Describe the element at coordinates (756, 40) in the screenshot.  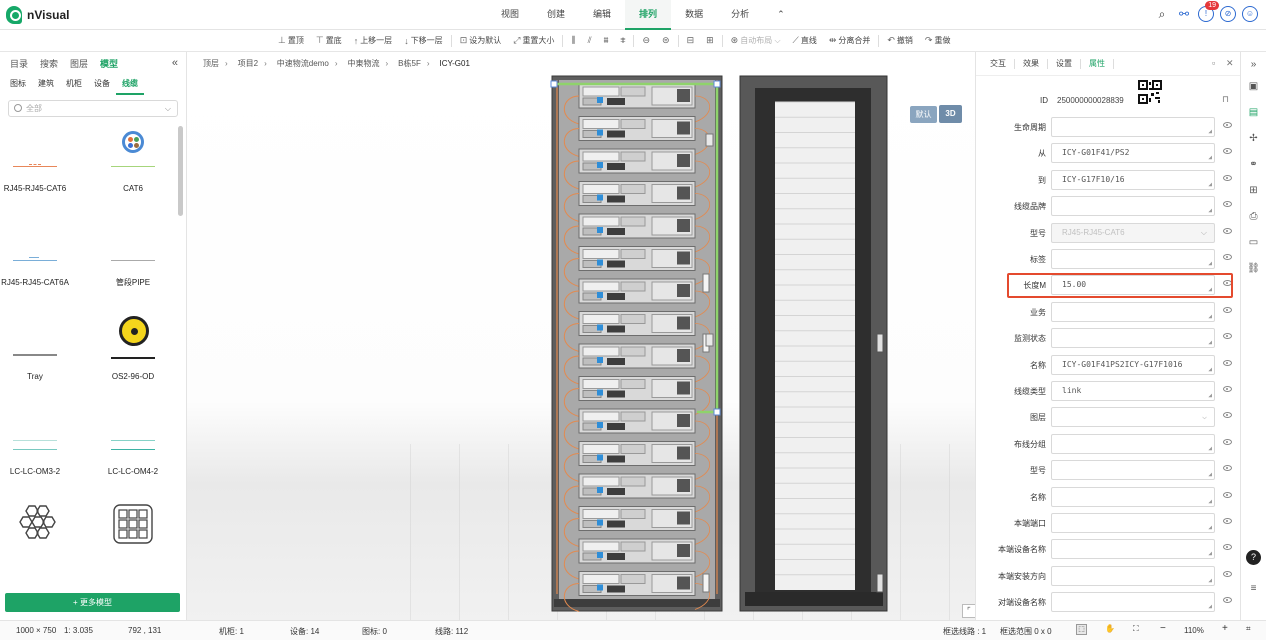
I see `toolbar-button-14: ⊛ 自动布局 ⌵` at that location.